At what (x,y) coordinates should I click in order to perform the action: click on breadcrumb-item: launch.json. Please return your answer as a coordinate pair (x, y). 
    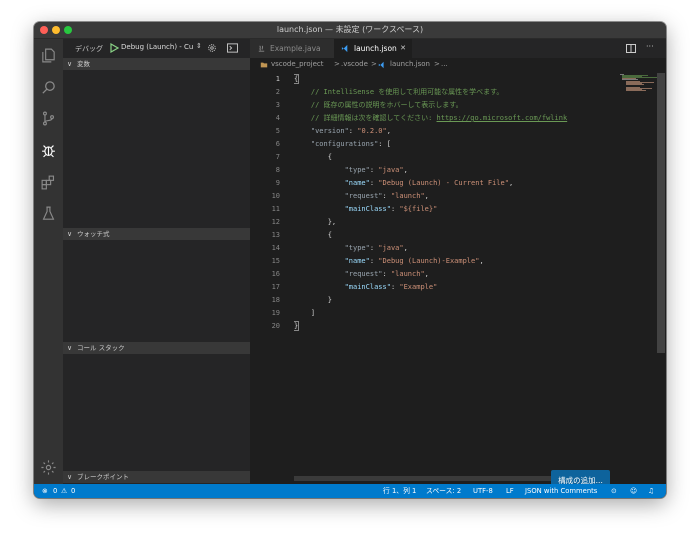
    Looking at the image, I should click on (410, 64).